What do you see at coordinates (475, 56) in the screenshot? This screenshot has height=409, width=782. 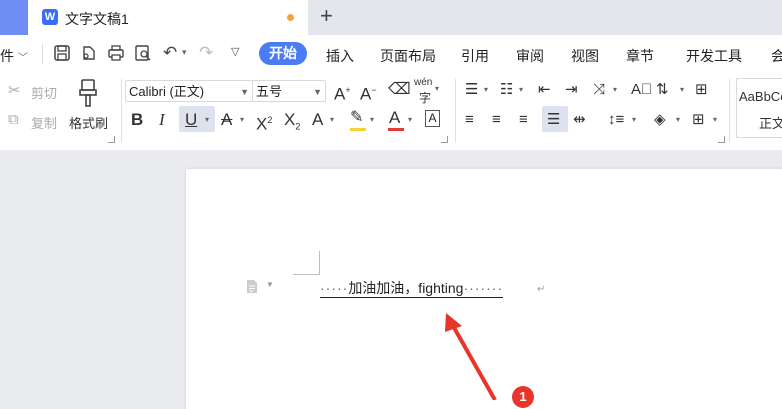 I see `menu-references: 引用` at bounding box center [475, 56].